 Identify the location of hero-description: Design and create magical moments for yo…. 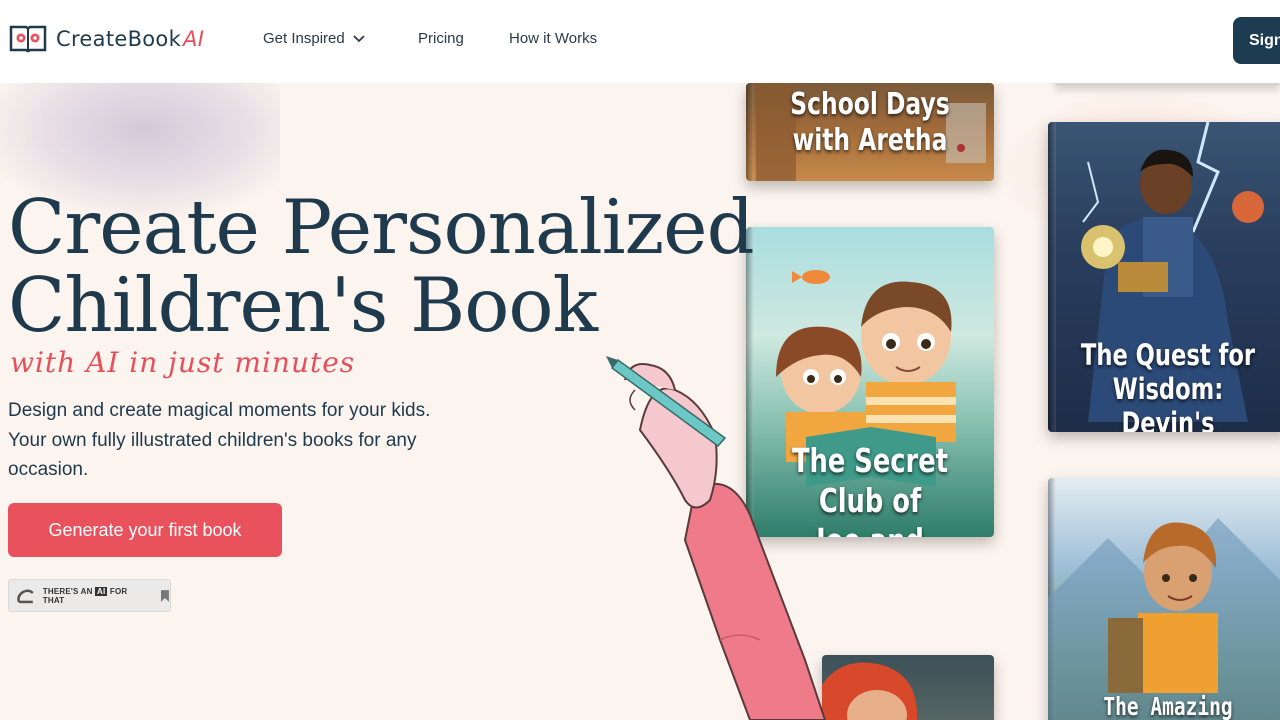
(219, 440).